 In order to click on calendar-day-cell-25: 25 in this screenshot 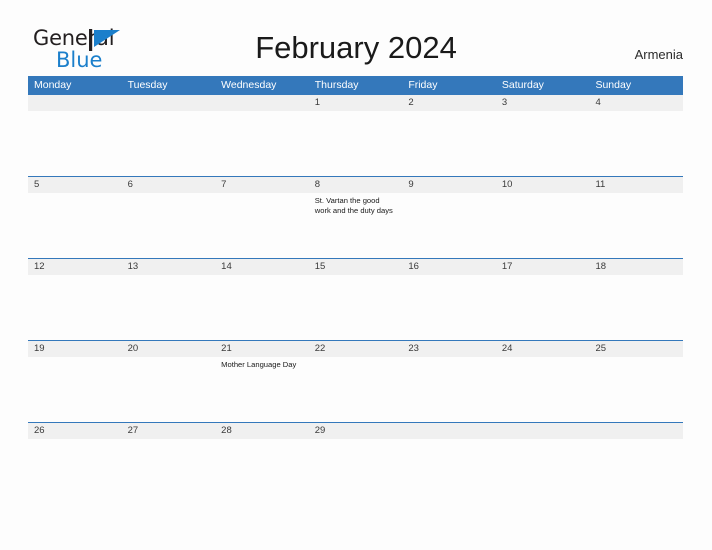, I will do `click(636, 381)`.